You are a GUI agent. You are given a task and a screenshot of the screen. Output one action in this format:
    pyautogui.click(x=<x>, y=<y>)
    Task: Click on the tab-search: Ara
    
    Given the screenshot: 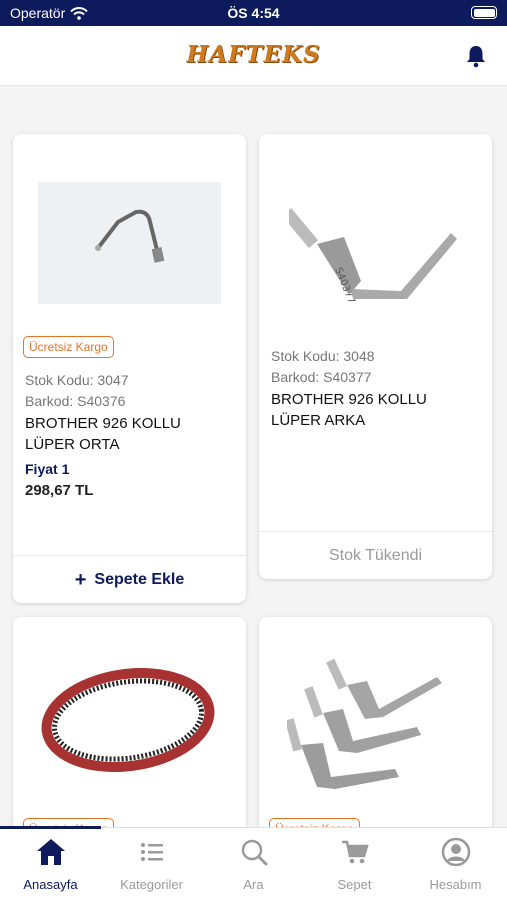 What is the action you would take?
    pyautogui.click(x=253, y=864)
    